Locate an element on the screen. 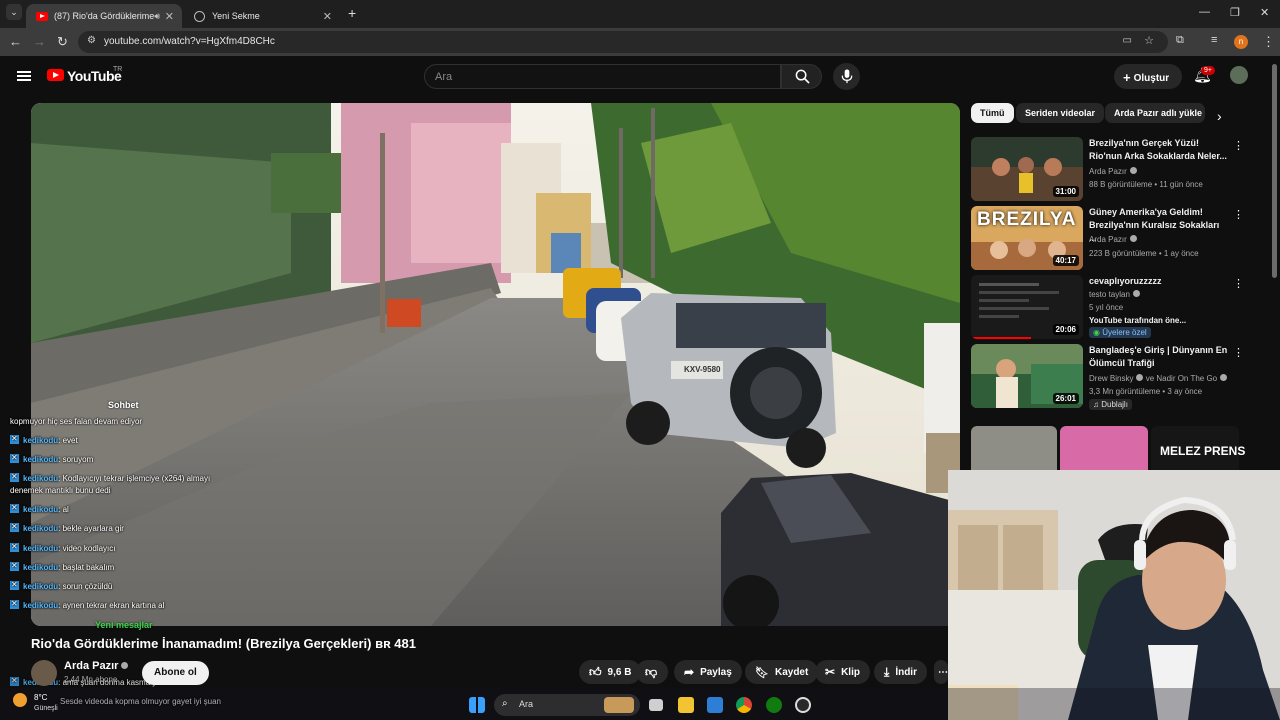 The height and width of the screenshot is (720, 1280). dislike-button: 👎︎ is located at coordinates (652, 672).